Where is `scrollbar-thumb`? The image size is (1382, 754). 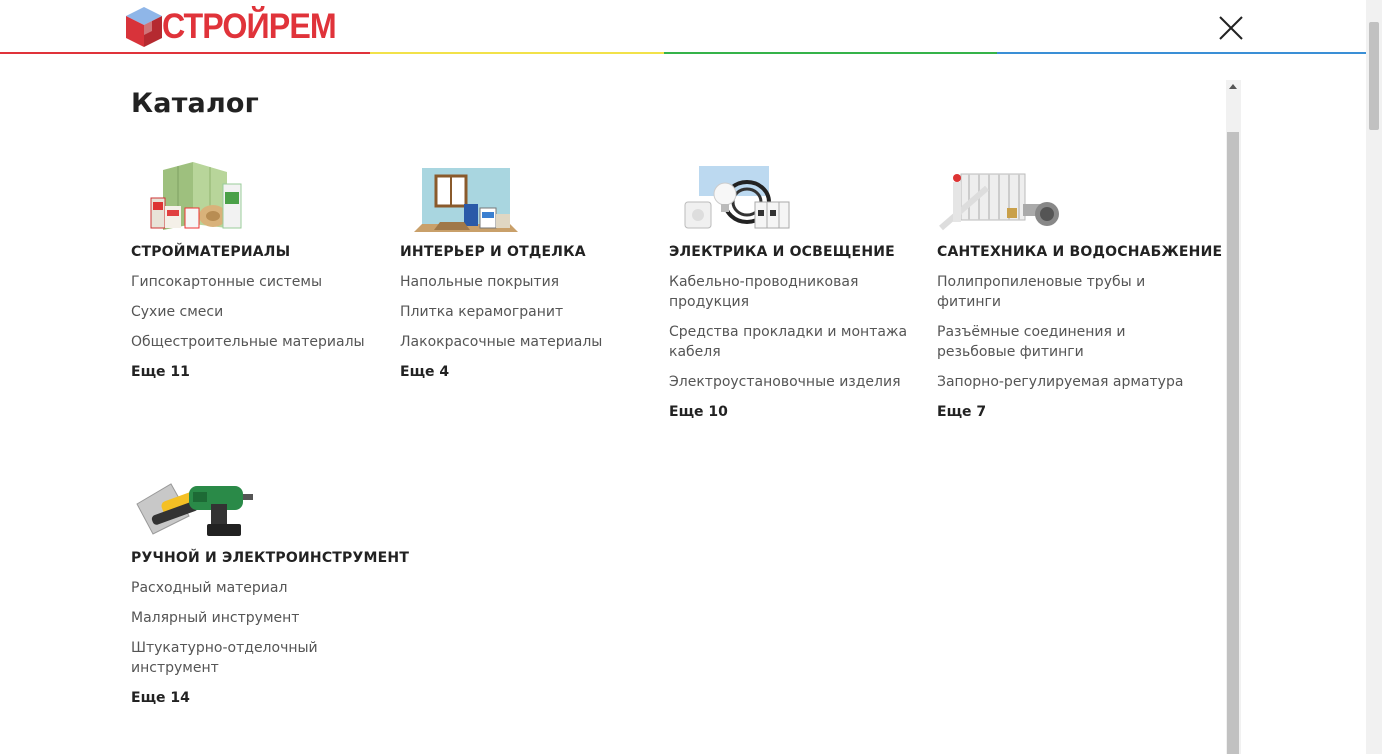
scrollbar-thumb is located at coordinates (1233, 443).